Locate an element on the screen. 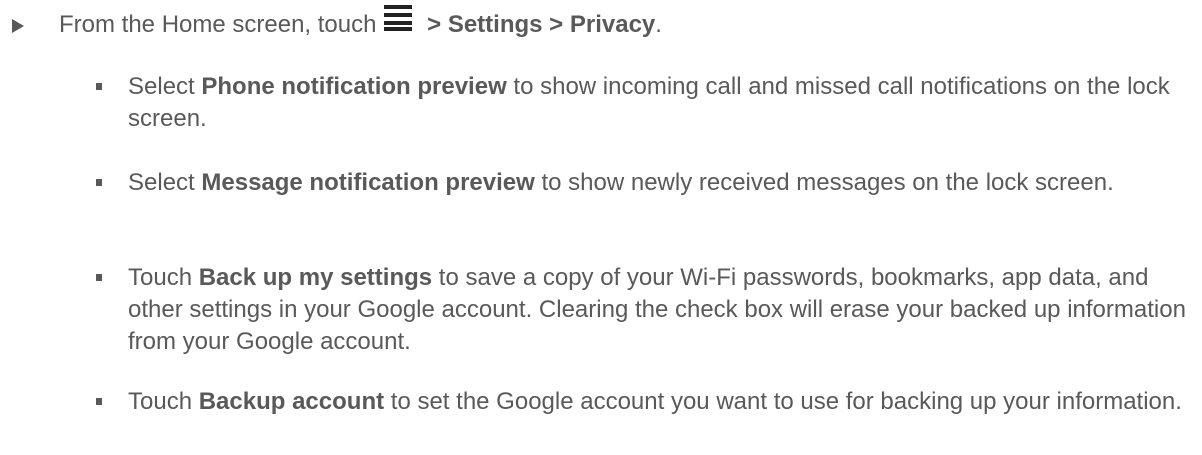 This screenshot has height=455, width=1202. step-end: . is located at coordinates (658, 24).